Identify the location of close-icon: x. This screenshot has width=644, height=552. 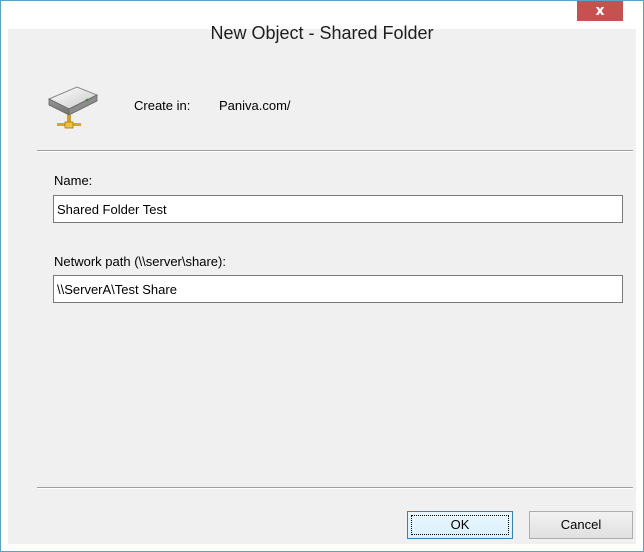
(600, 11).